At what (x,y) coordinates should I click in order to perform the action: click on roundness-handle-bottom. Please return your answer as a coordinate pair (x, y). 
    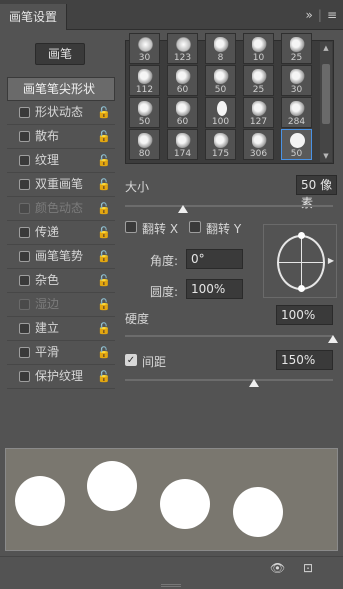
    Looking at the image, I should click on (301, 288).